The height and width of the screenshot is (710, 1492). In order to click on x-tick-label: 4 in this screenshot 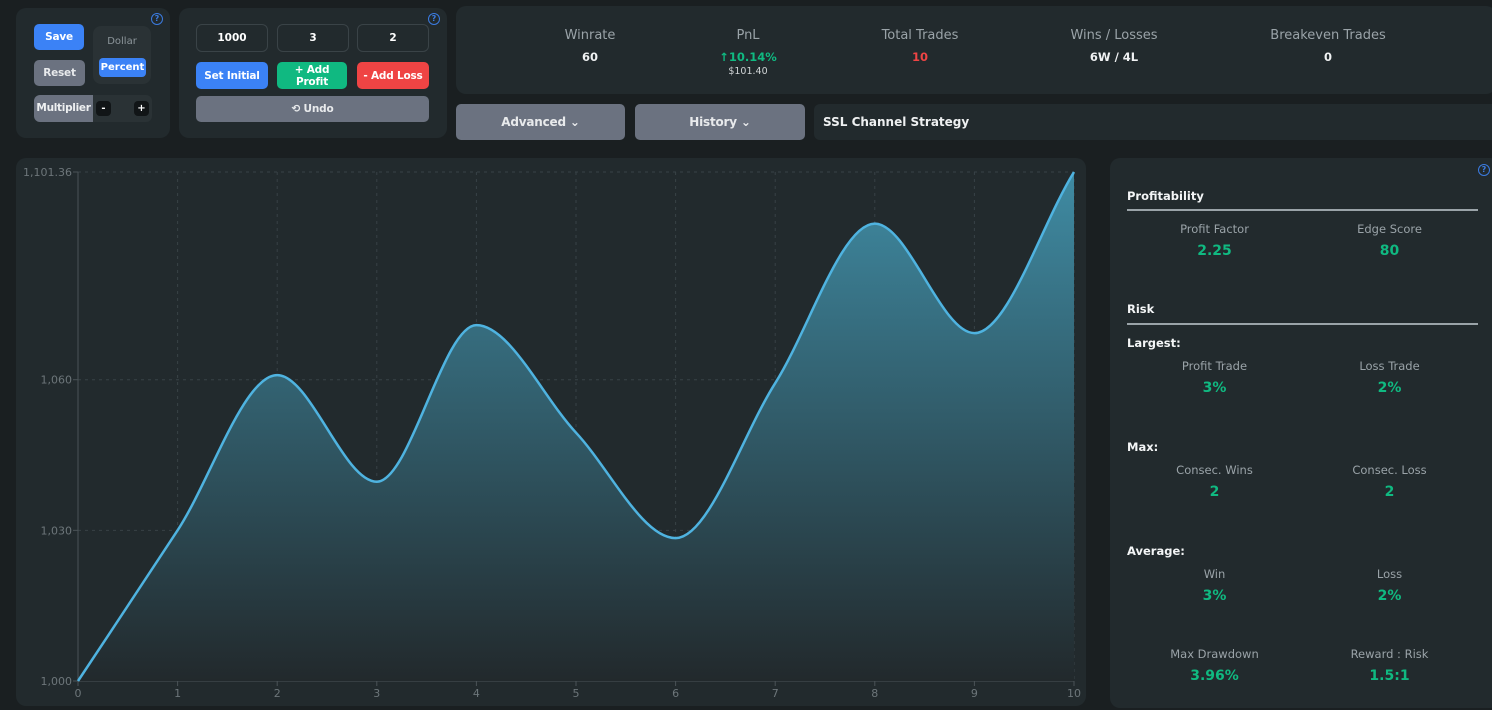, I will do `click(476, 693)`.